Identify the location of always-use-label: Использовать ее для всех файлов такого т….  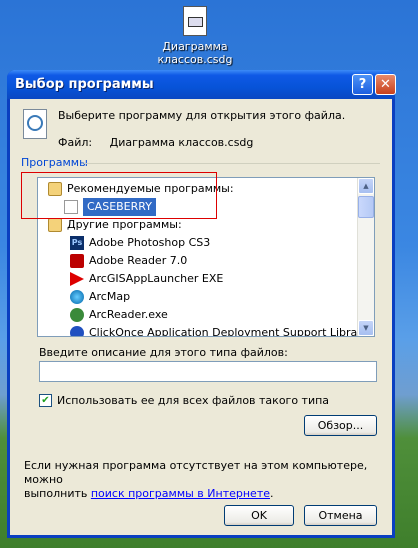
(193, 400).